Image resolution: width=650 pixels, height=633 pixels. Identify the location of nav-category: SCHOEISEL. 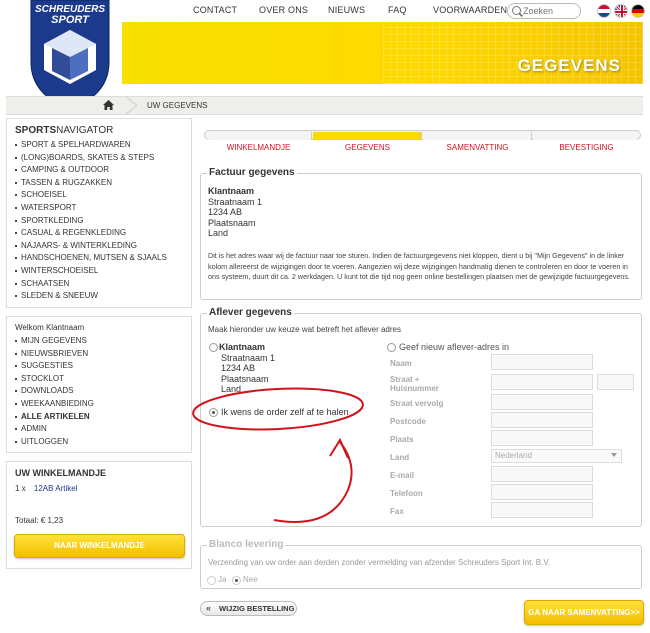
(99, 195).